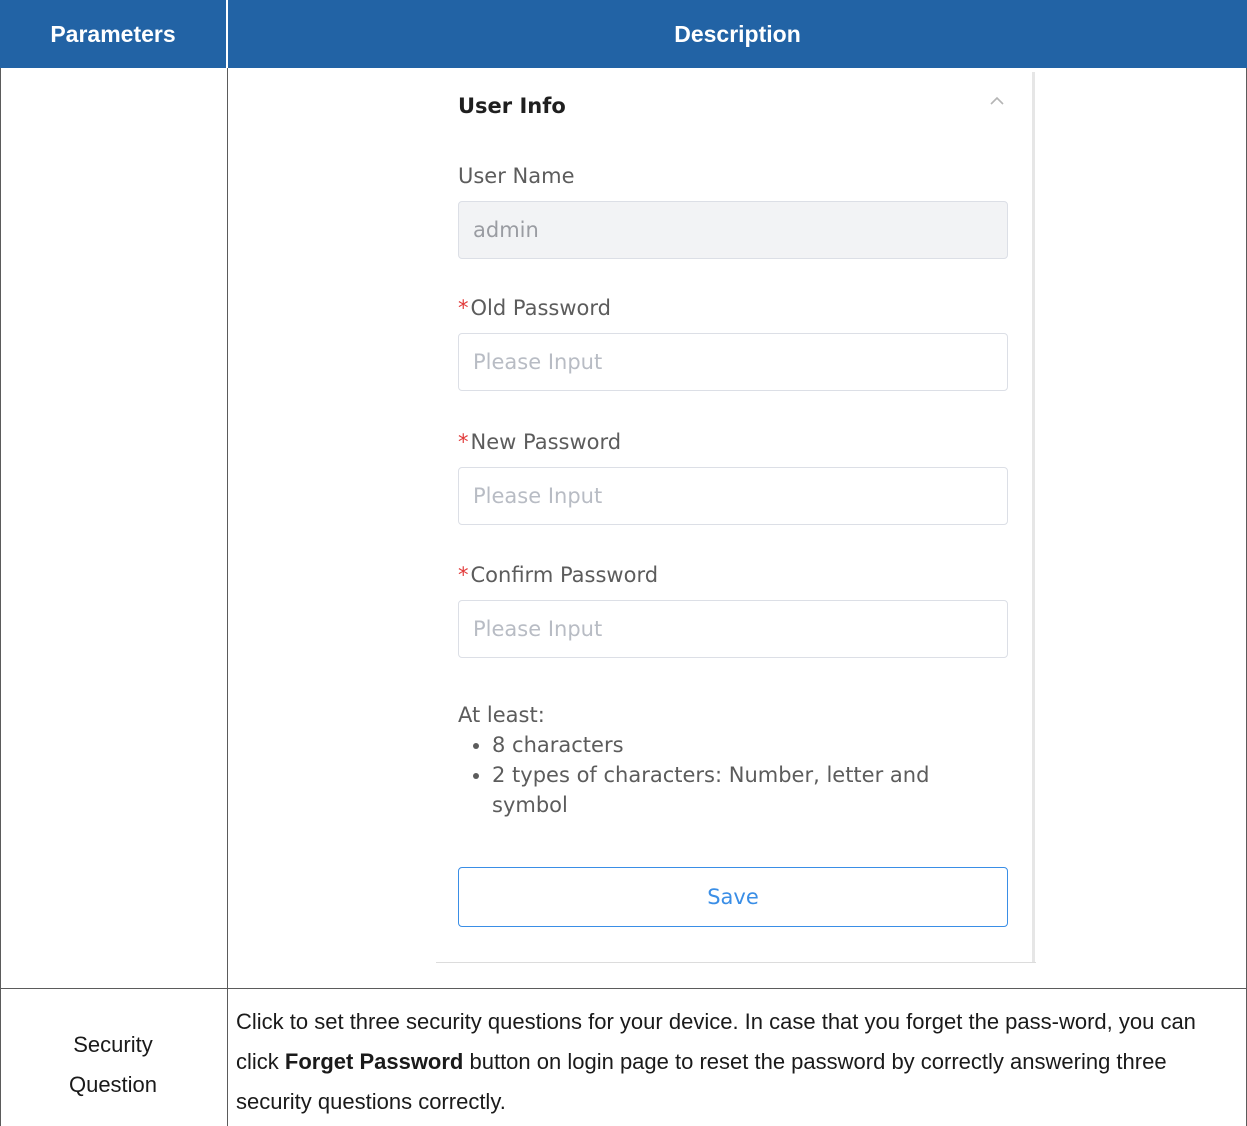 The image size is (1247, 1126). I want to click on param-name-line1: Security, so click(113, 1044).